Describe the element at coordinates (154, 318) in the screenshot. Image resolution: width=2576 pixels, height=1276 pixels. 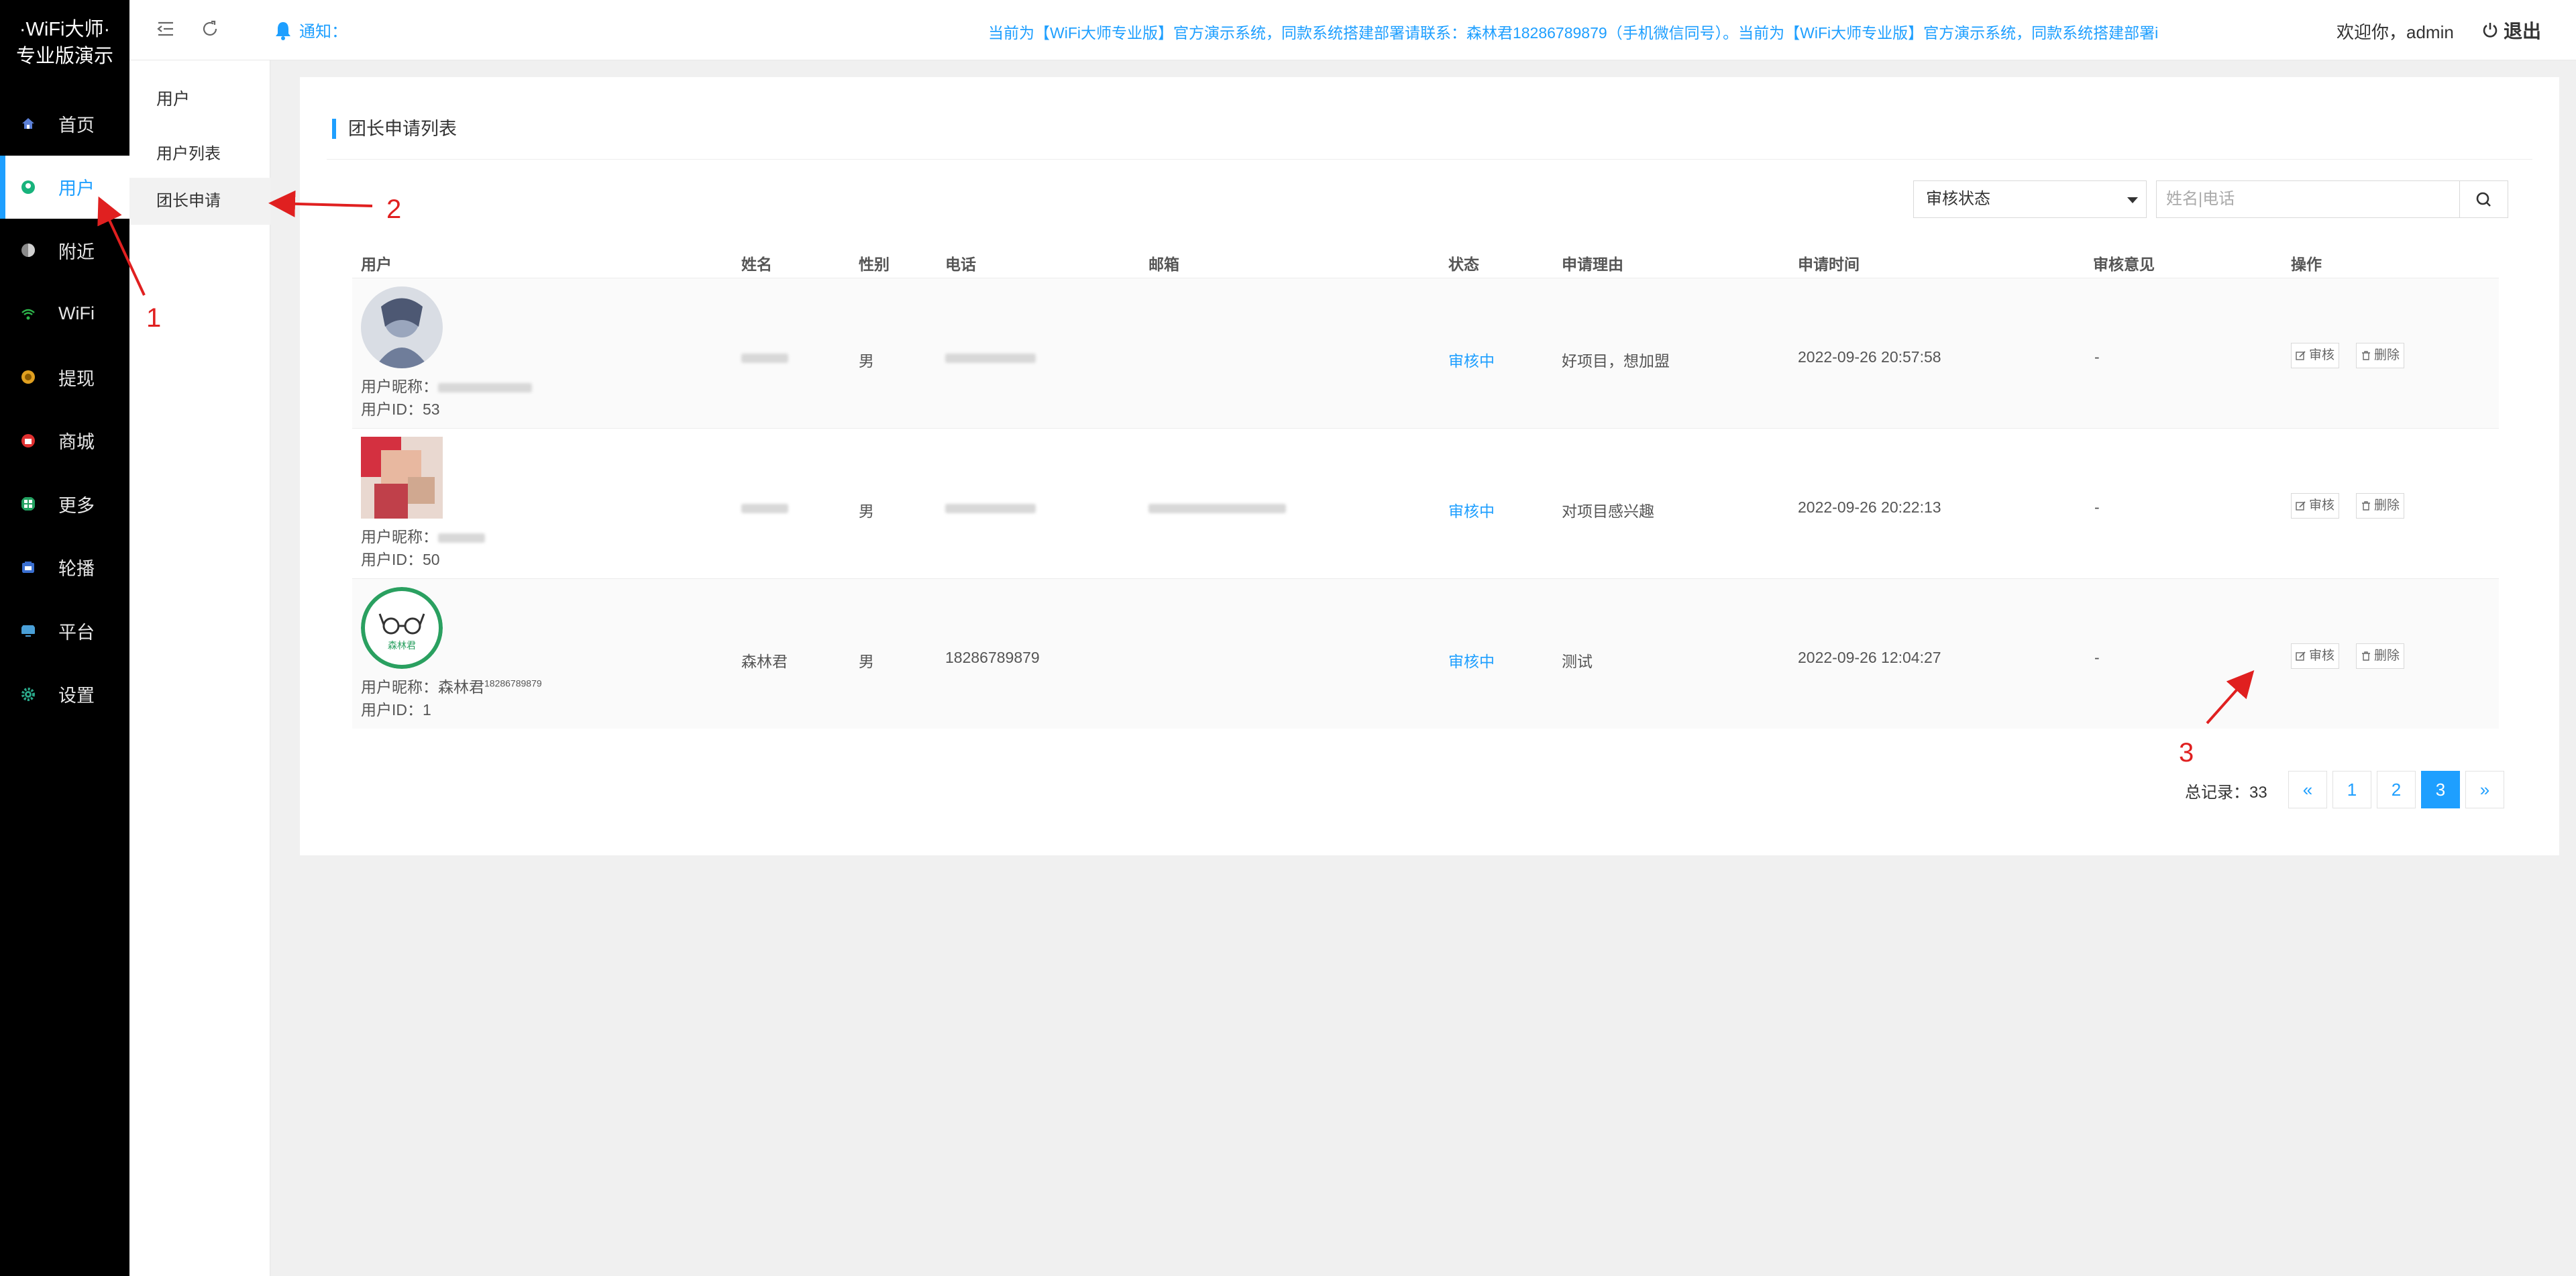
I see `annotation-1: 1` at that location.